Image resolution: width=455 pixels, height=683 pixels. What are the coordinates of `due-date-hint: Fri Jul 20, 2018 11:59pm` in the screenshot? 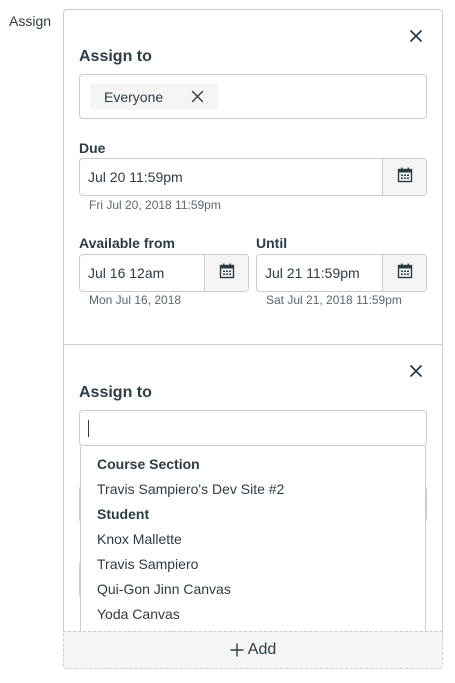 It's located at (155, 205).